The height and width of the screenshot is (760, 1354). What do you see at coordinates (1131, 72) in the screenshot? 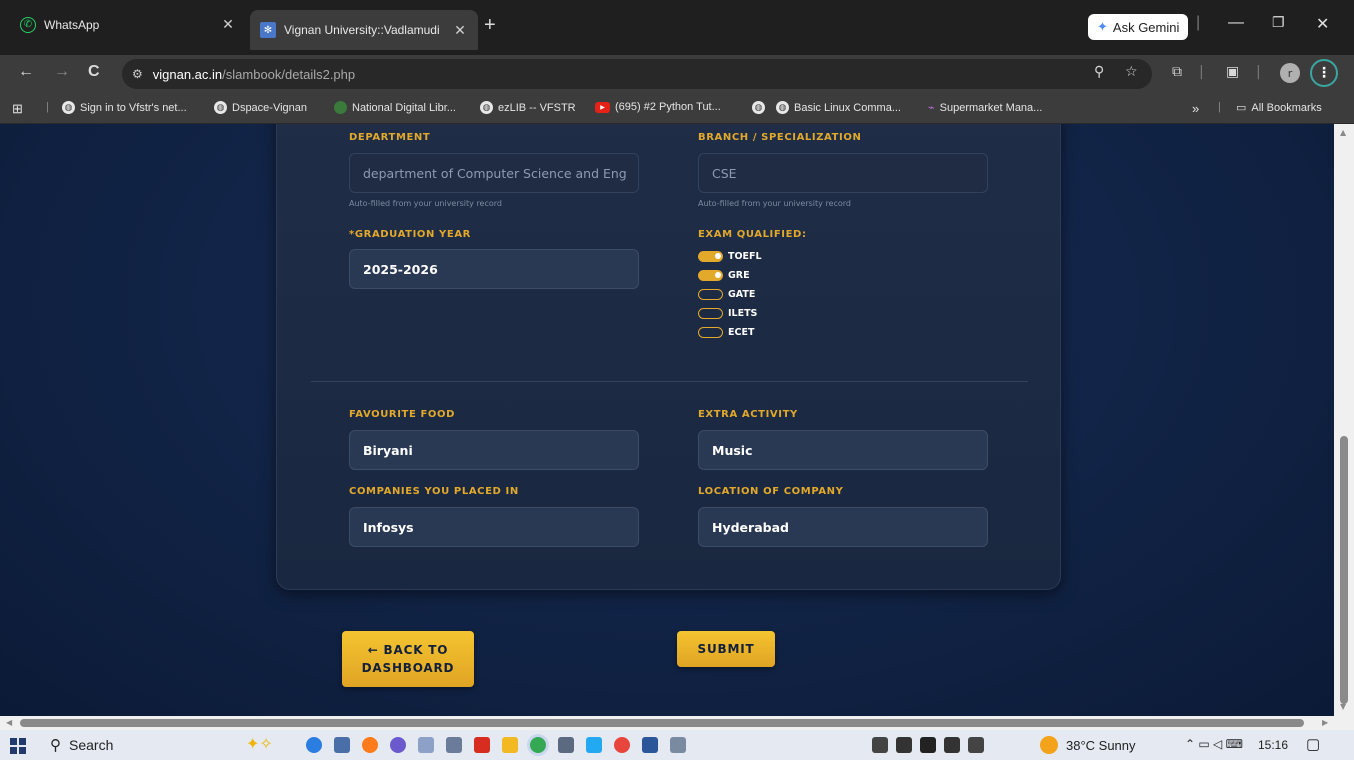
I see `bookmark-star-icon: ☆` at bounding box center [1131, 72].